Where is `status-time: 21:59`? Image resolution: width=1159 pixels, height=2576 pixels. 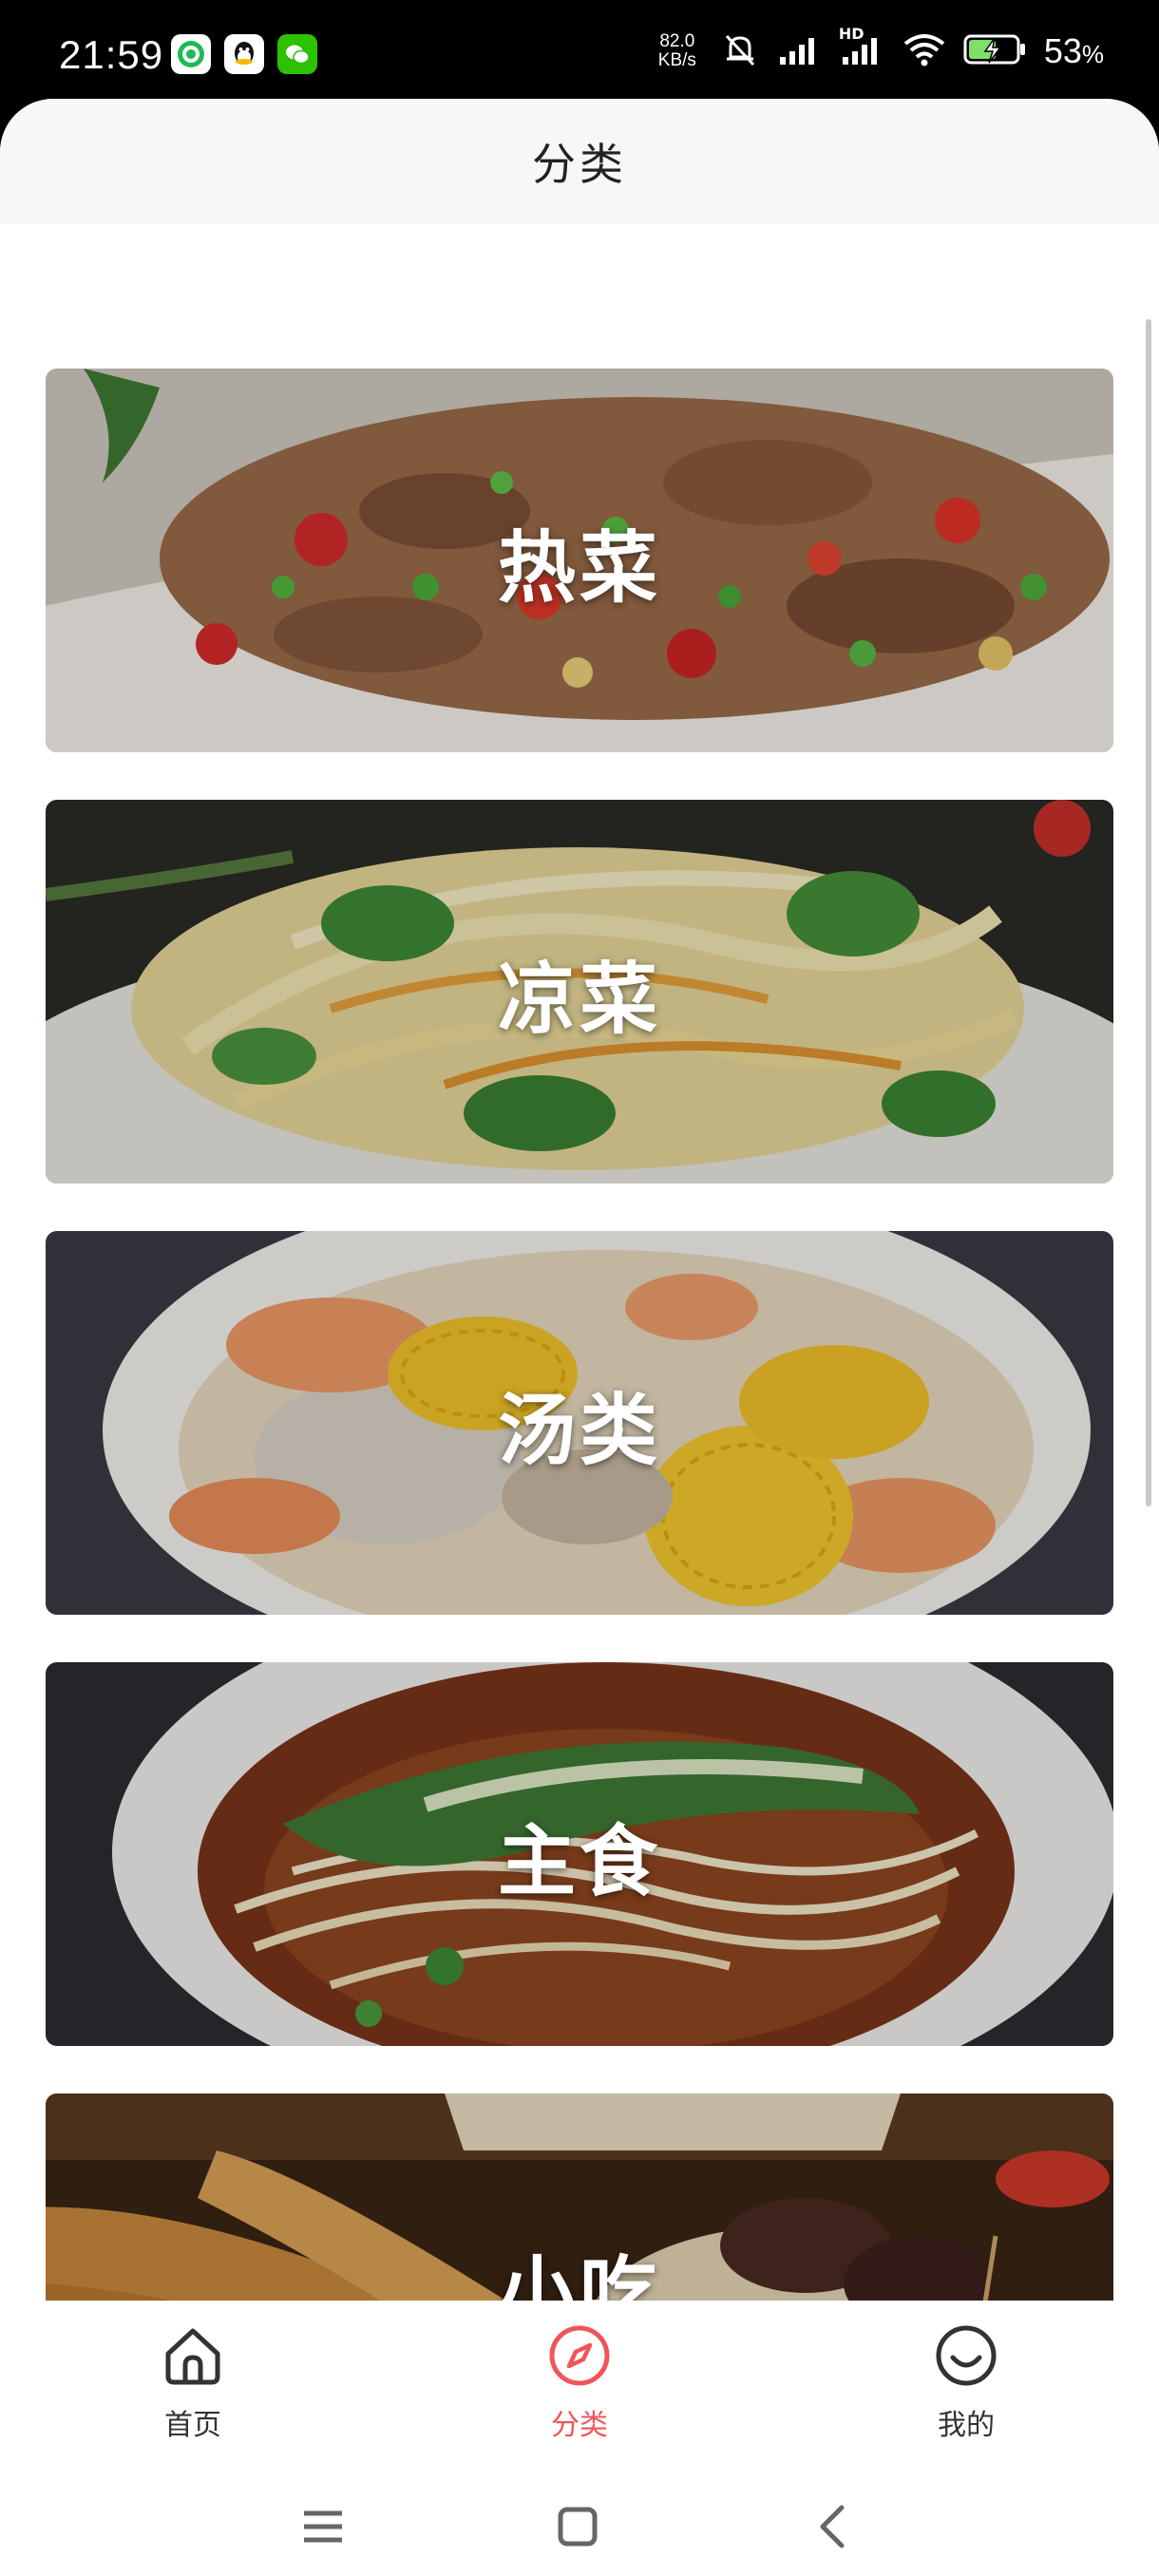 status-time: 21:59 is located at coordinates (111, 54).